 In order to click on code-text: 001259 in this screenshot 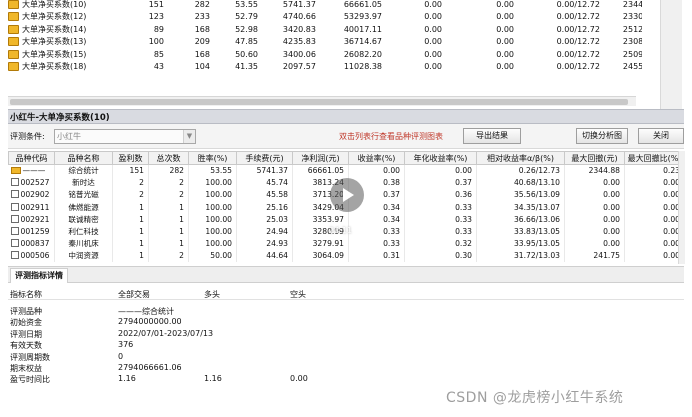, I will do `click(35, 232)`.